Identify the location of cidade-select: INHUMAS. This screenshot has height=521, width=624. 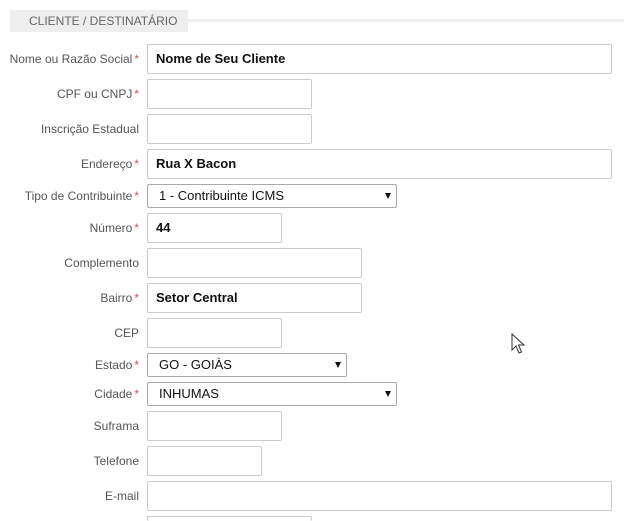
(272, 394).